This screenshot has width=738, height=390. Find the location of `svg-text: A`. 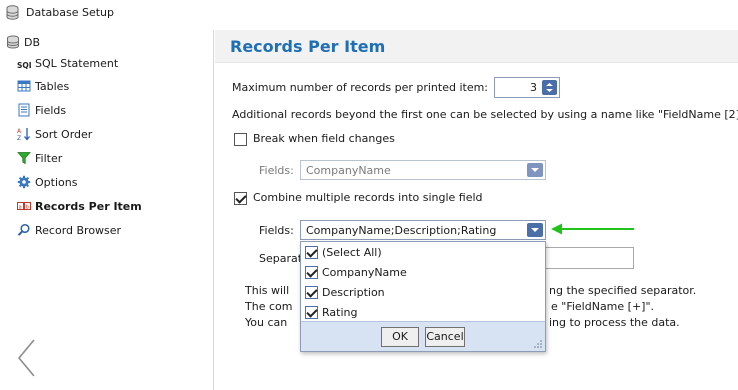

svg-text: A is located at coordinates (19, 131).